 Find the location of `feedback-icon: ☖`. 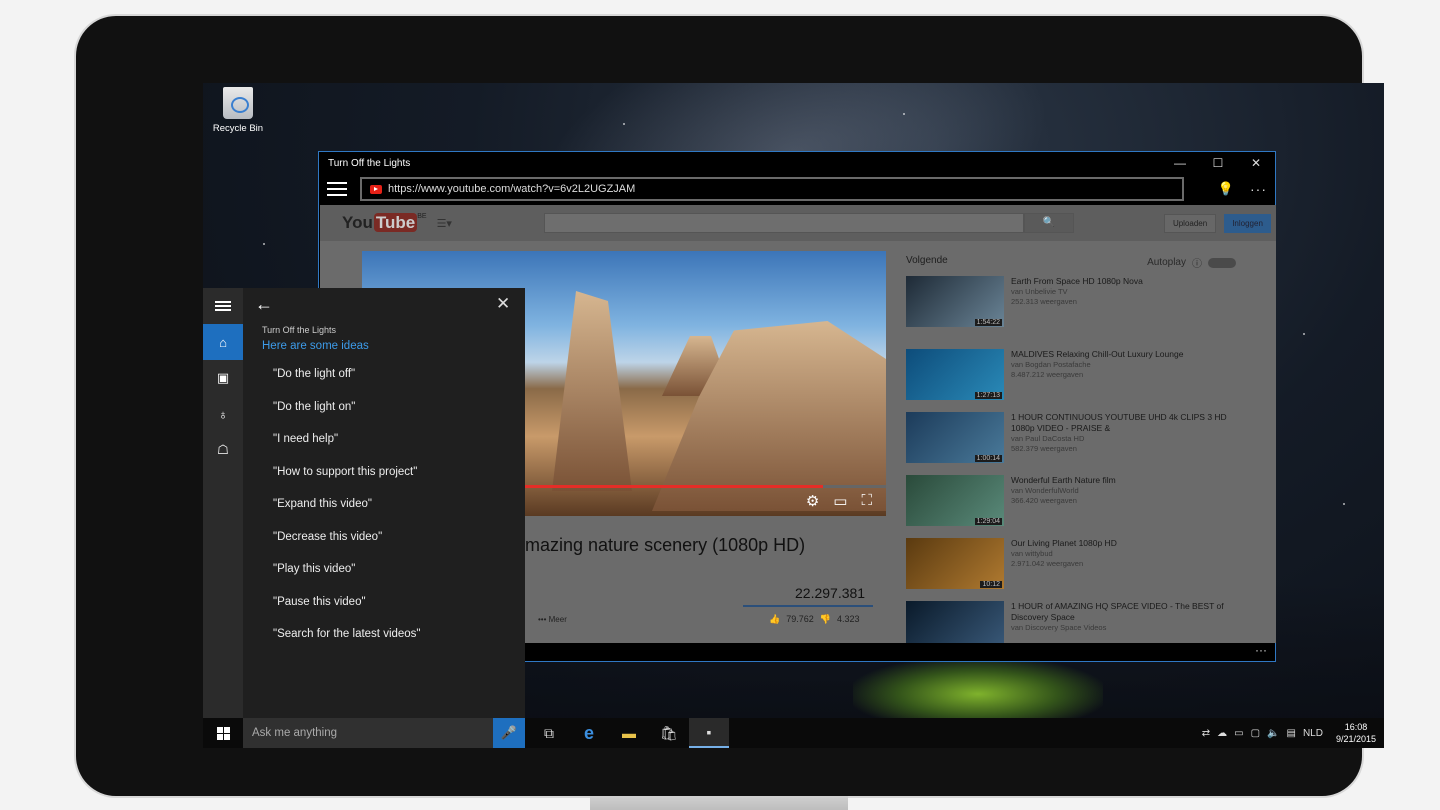

feedback-icon: ☖ is located at coordinates (223, 450).